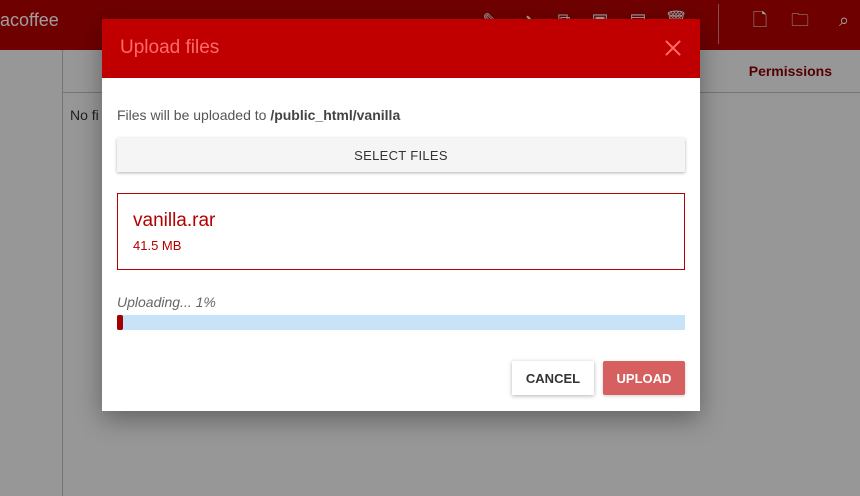  Describe the element at coordinates (166, 302) in the screenshot. I see `upload-status: Uploading... 1%` at that location.